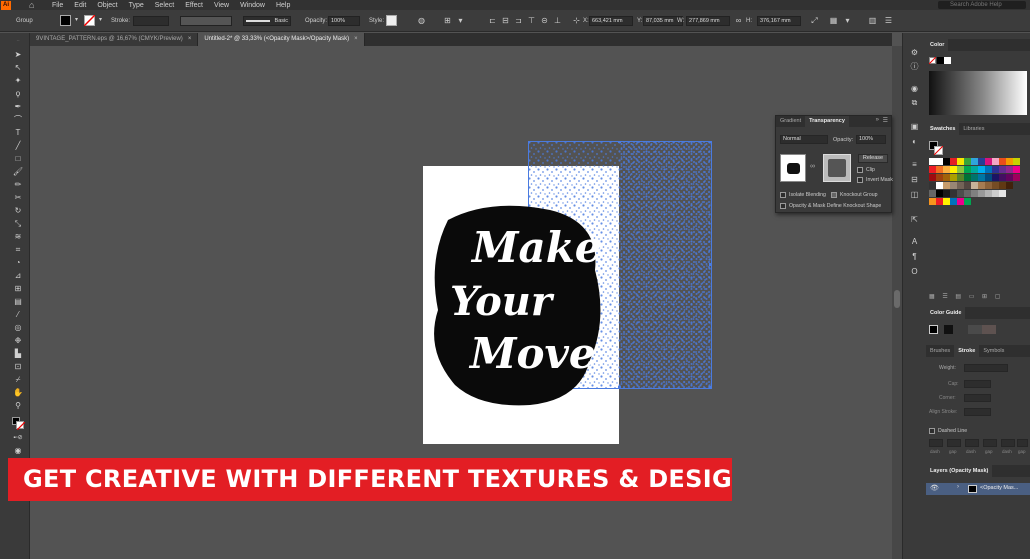 This screenshot has height=559, width=1030. I want to click on tab-brushes: Brushes, so click(940, 351).